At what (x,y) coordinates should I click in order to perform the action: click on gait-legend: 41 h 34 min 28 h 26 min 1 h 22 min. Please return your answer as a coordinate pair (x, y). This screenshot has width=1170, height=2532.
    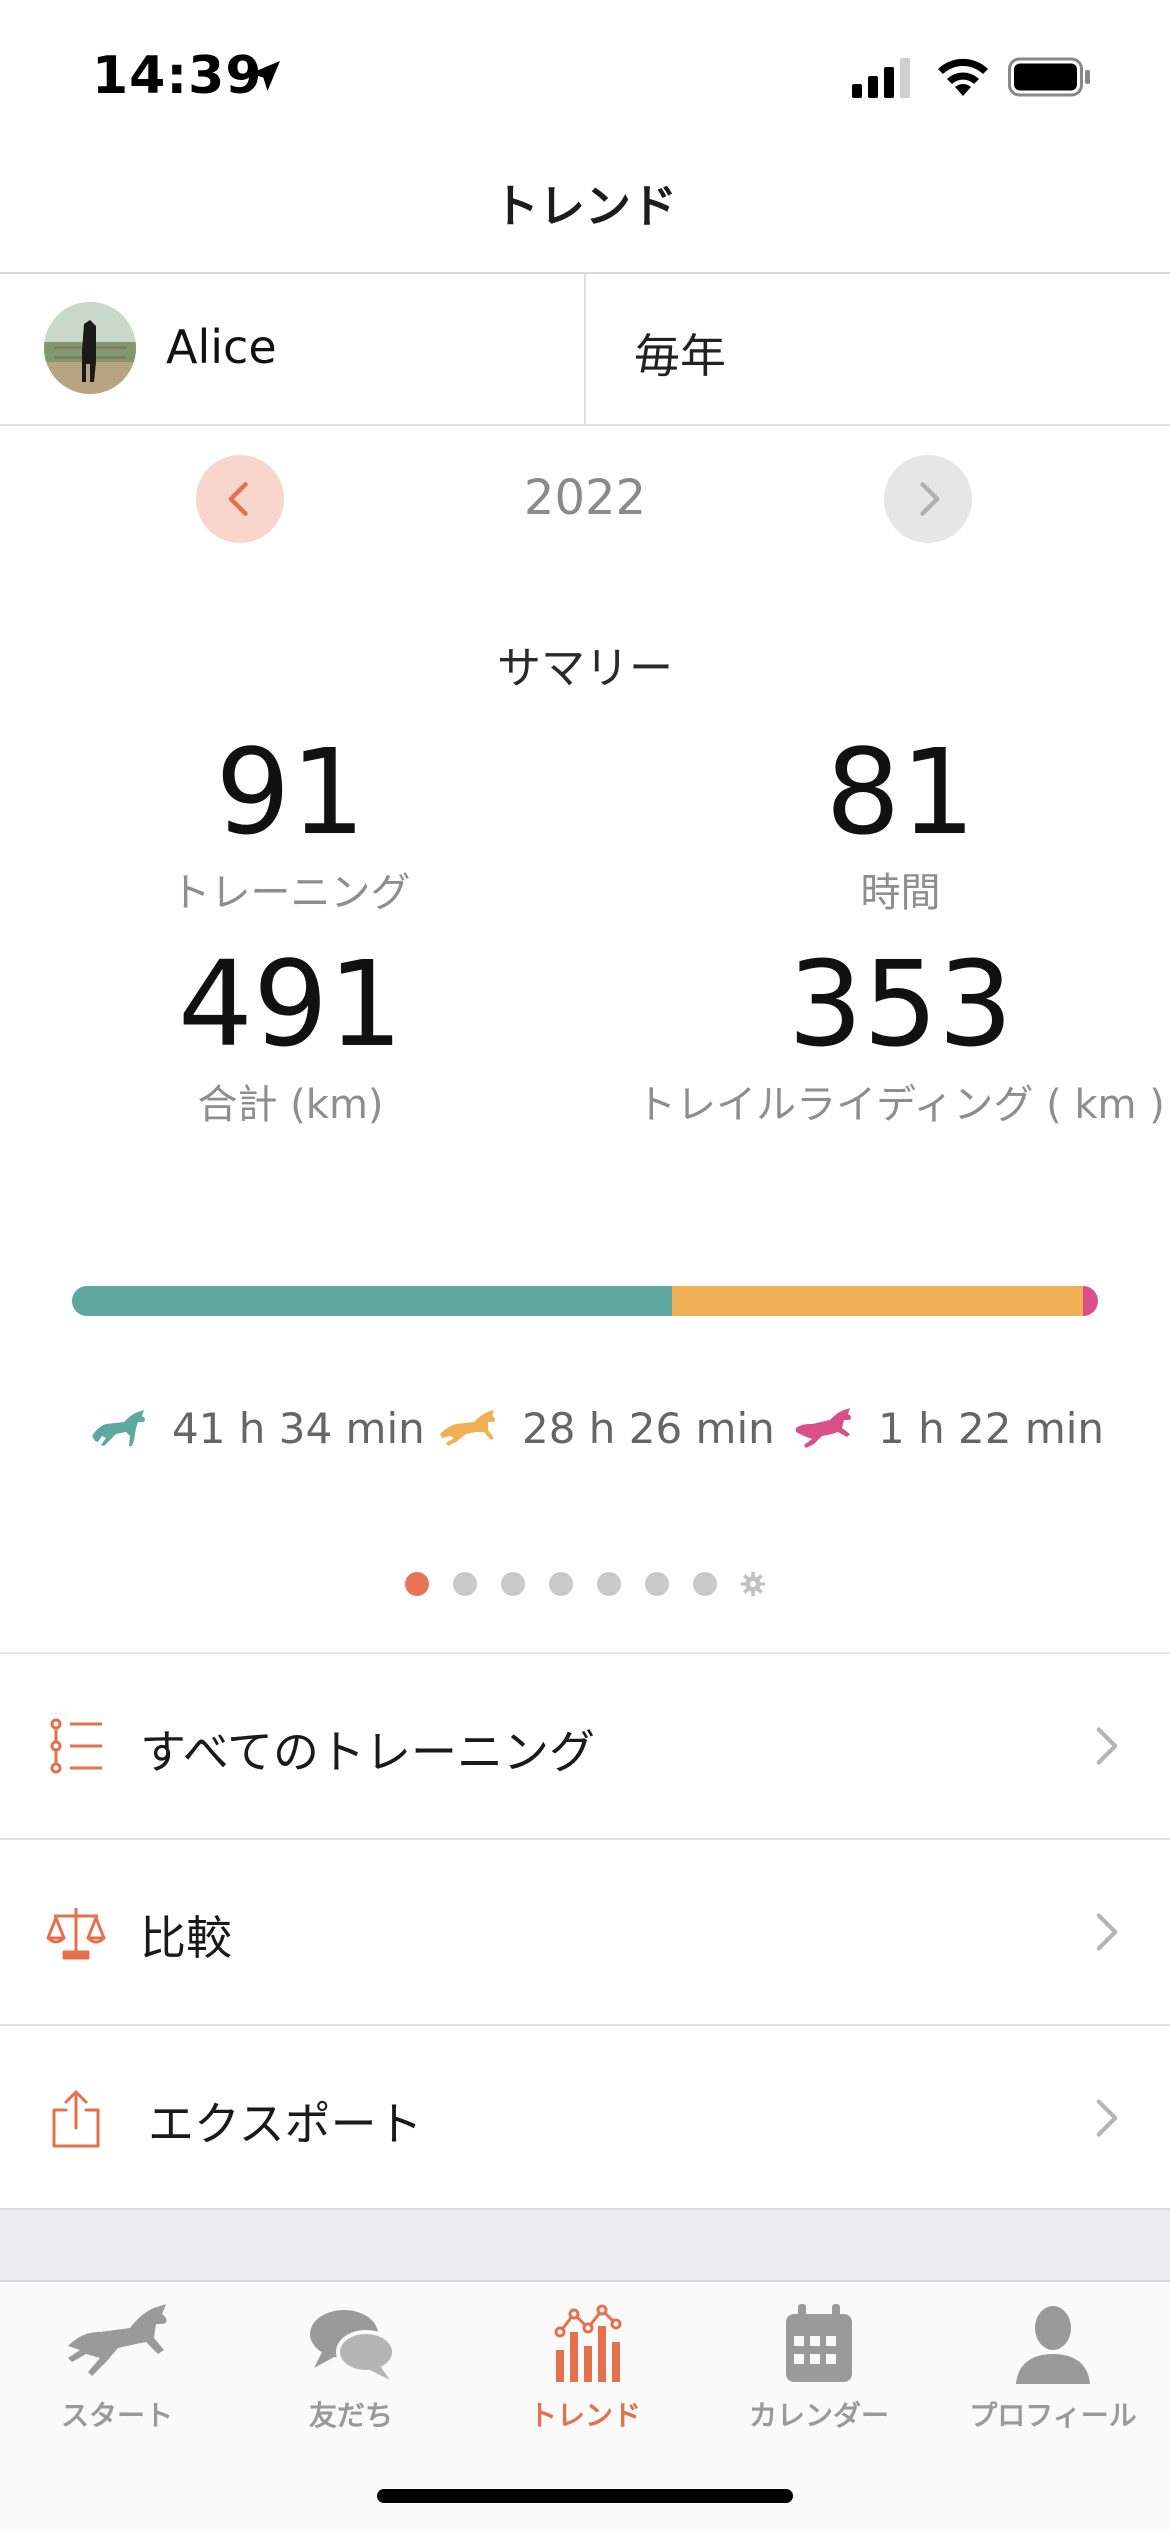
    Looking at the image, I should click on (585, 1428).